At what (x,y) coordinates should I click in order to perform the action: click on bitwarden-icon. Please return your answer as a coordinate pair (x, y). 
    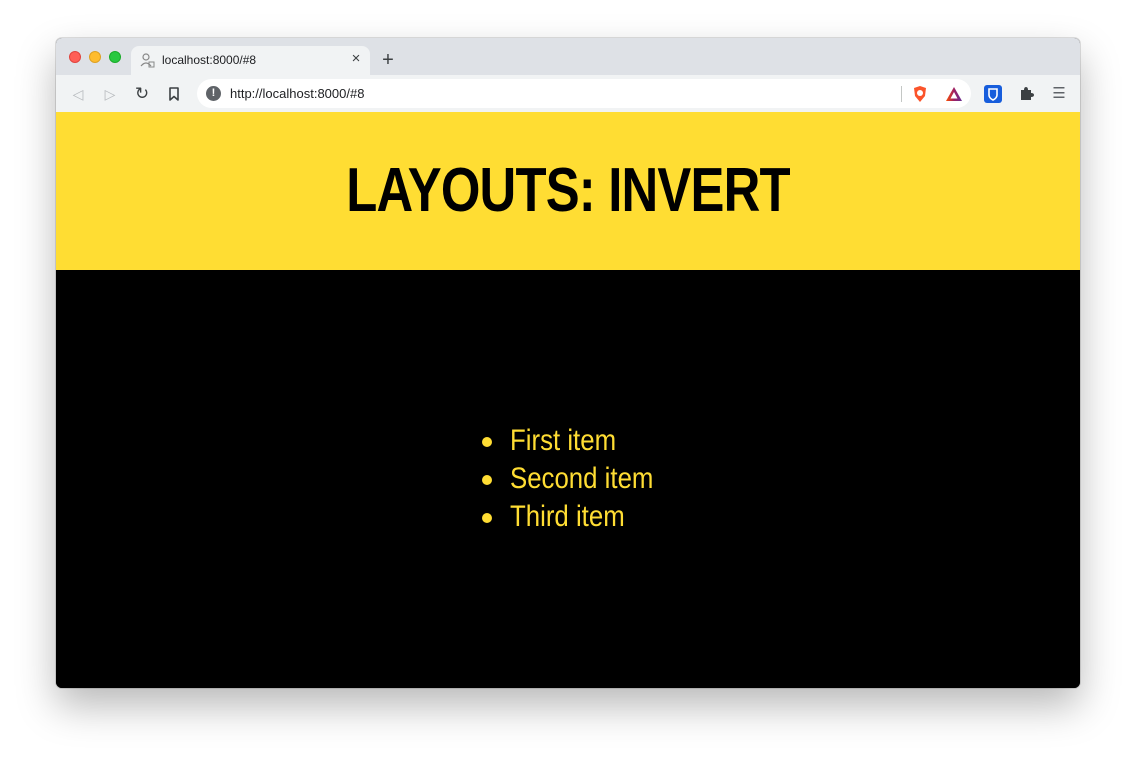
    Looking at the image, I should click on (993, 94).